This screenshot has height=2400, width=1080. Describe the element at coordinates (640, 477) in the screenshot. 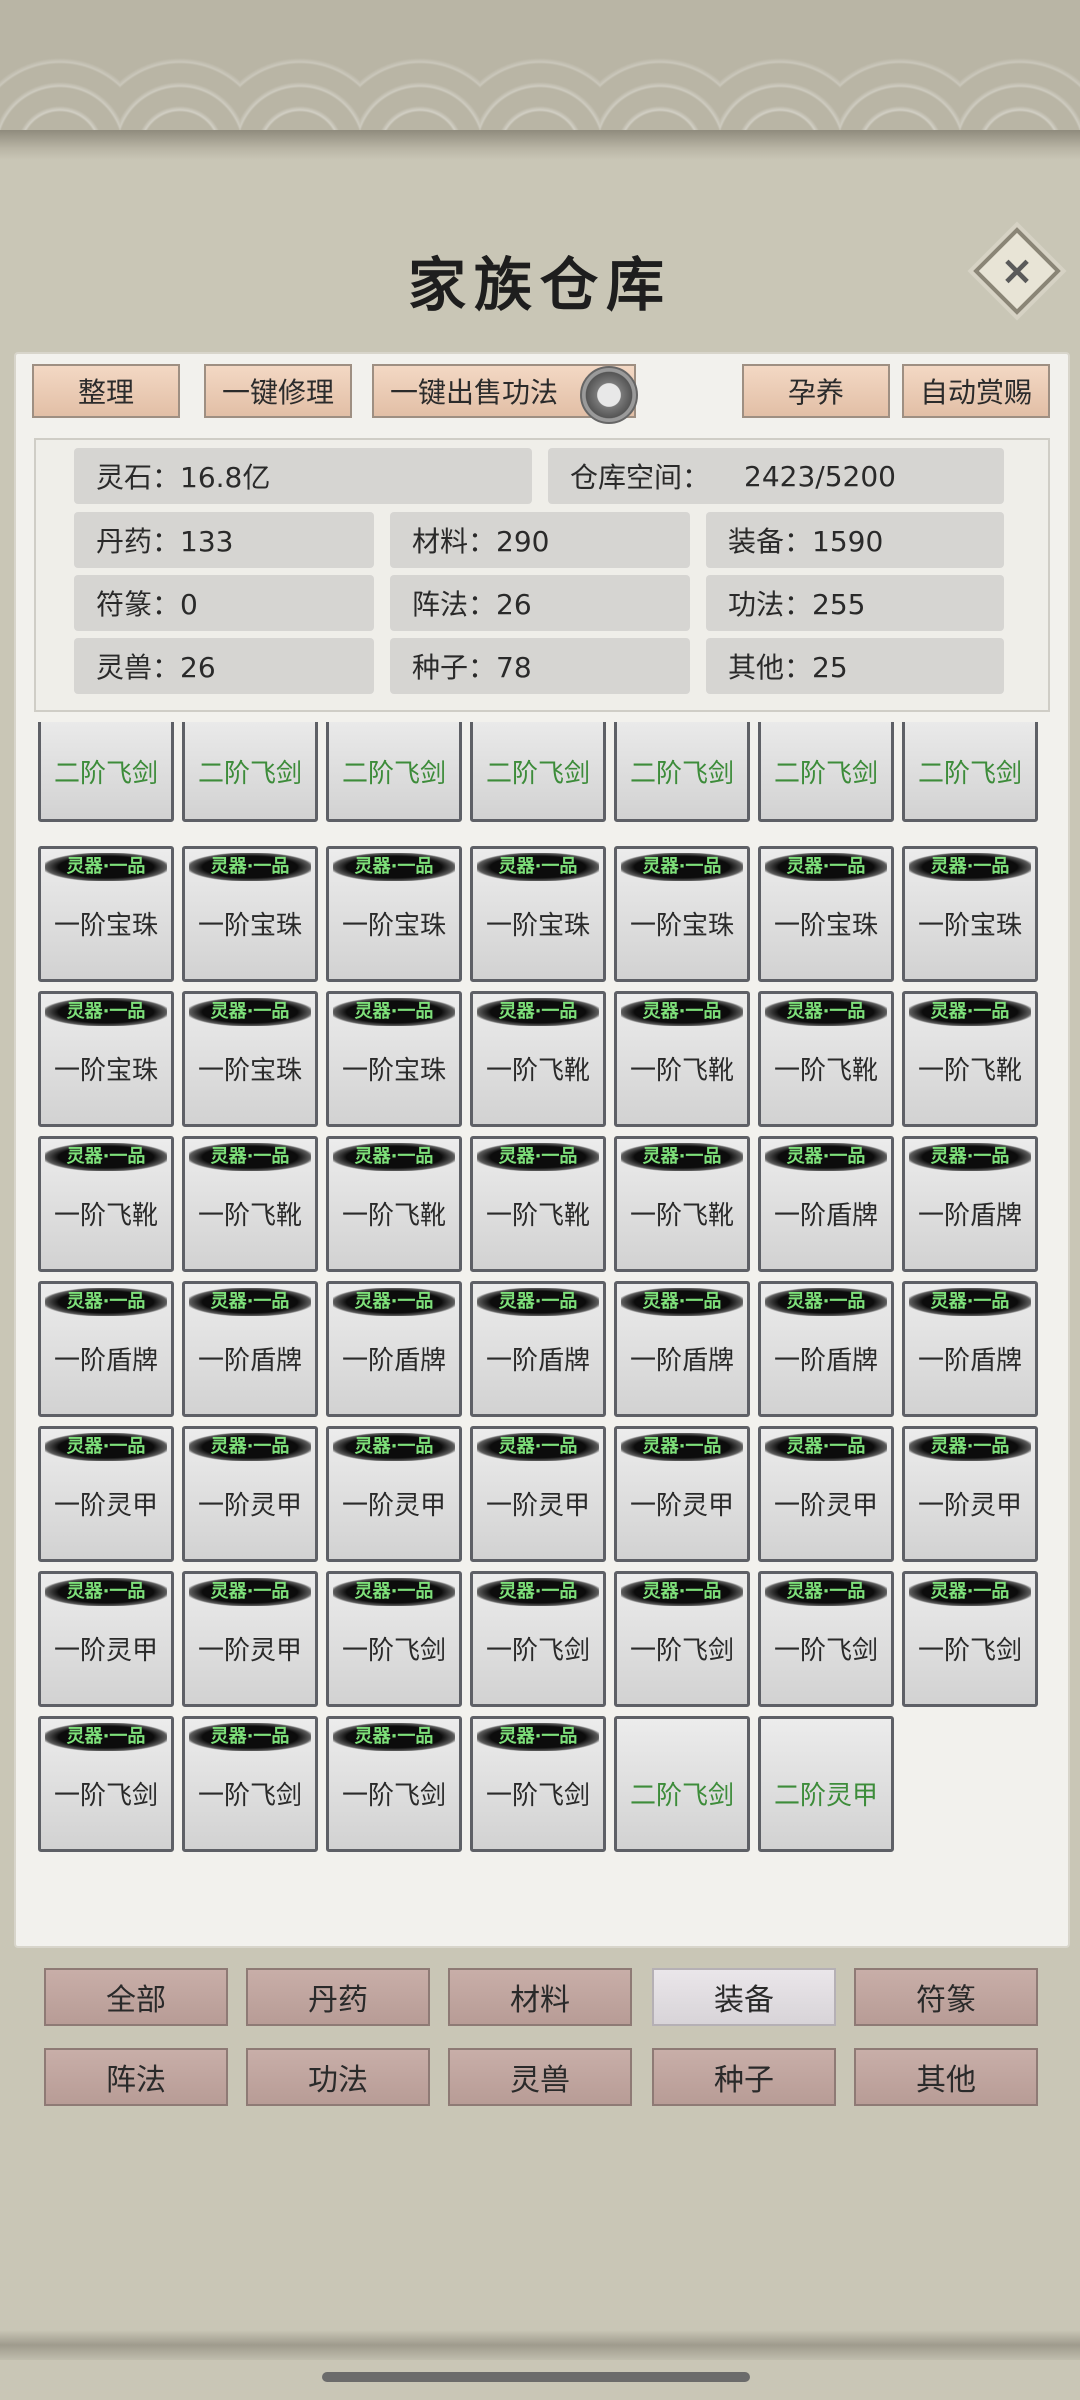

I see `stat-storage-label: 仓库空间：` at that location.